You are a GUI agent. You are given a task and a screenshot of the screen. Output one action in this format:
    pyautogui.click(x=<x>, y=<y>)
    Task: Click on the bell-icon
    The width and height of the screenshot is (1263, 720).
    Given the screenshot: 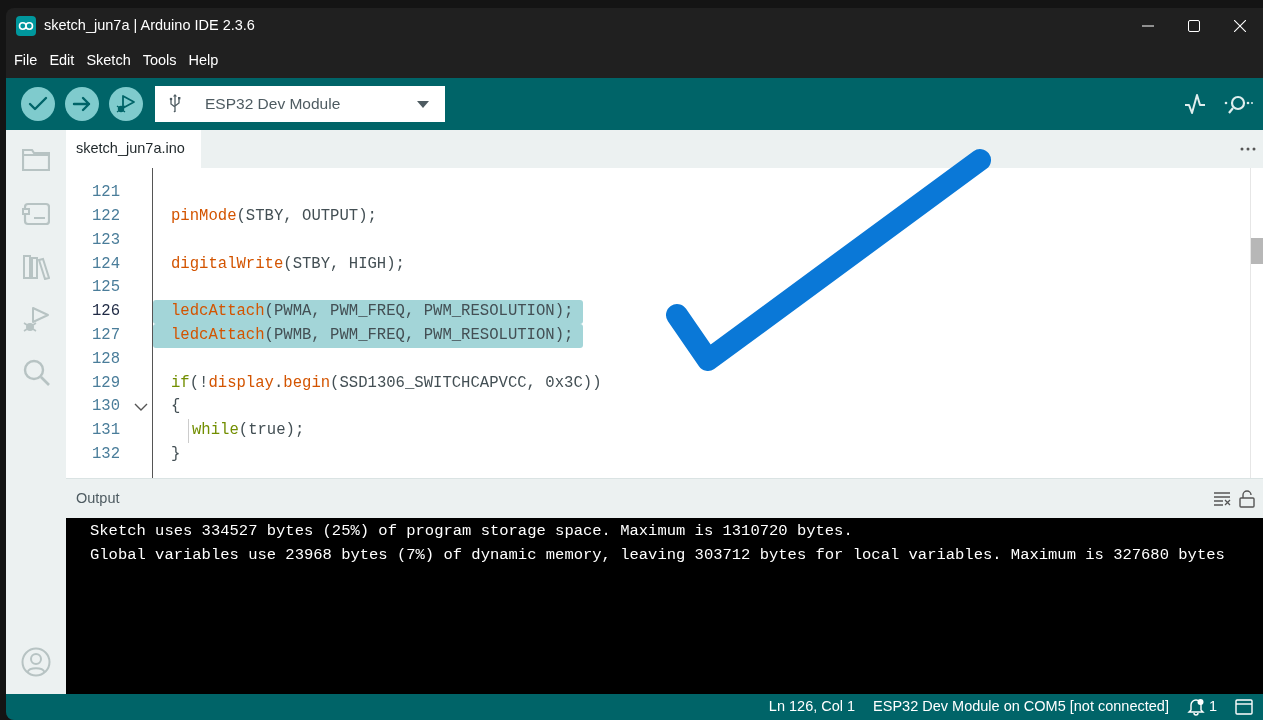 What is the action you would take?
    pyautogui.click(x=1195, y=707)
    